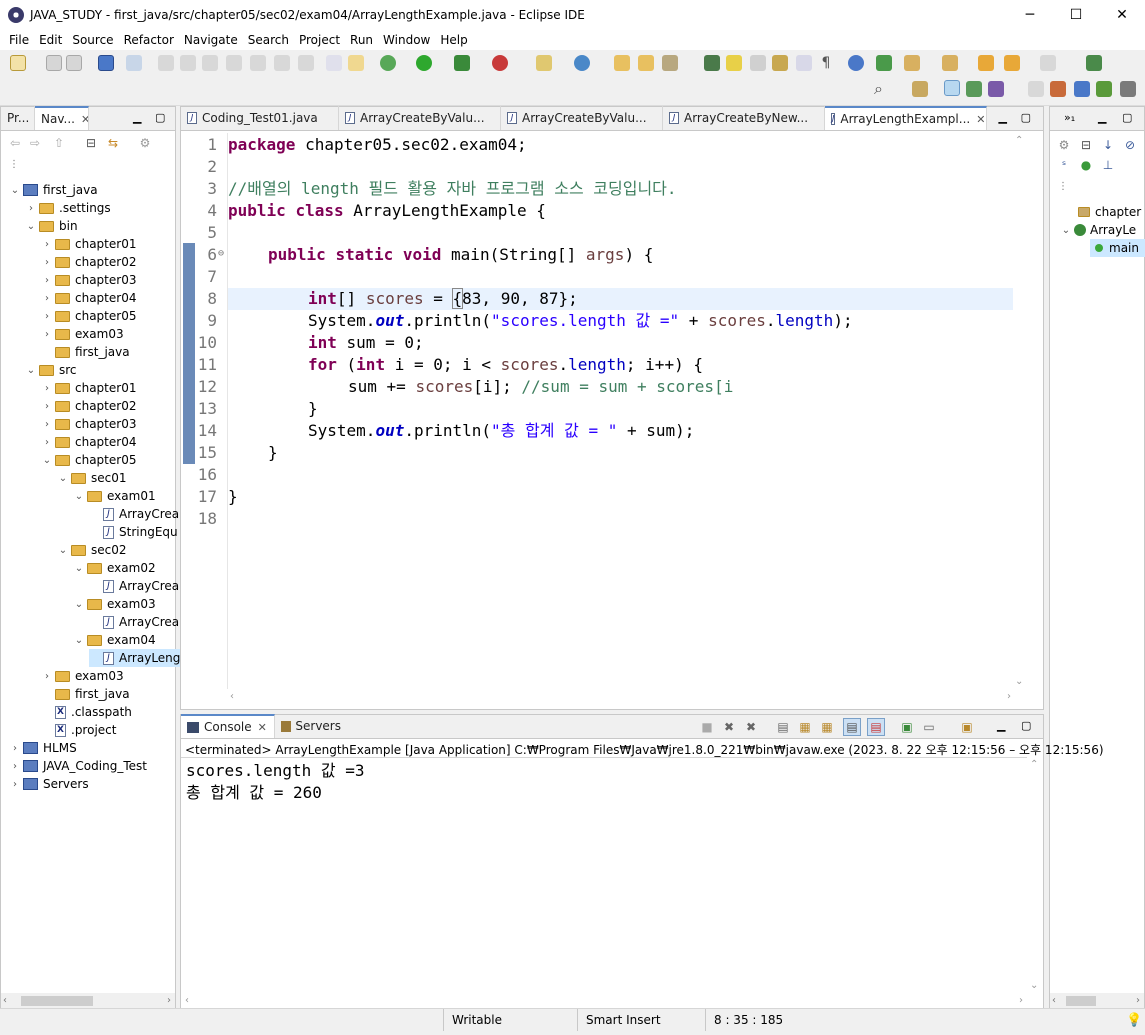 This screenshot has height=1035, width=1145. Describe the element at coordinates (1108, 145) in the screenshot. I see `sort-icon: ↓` at that location.